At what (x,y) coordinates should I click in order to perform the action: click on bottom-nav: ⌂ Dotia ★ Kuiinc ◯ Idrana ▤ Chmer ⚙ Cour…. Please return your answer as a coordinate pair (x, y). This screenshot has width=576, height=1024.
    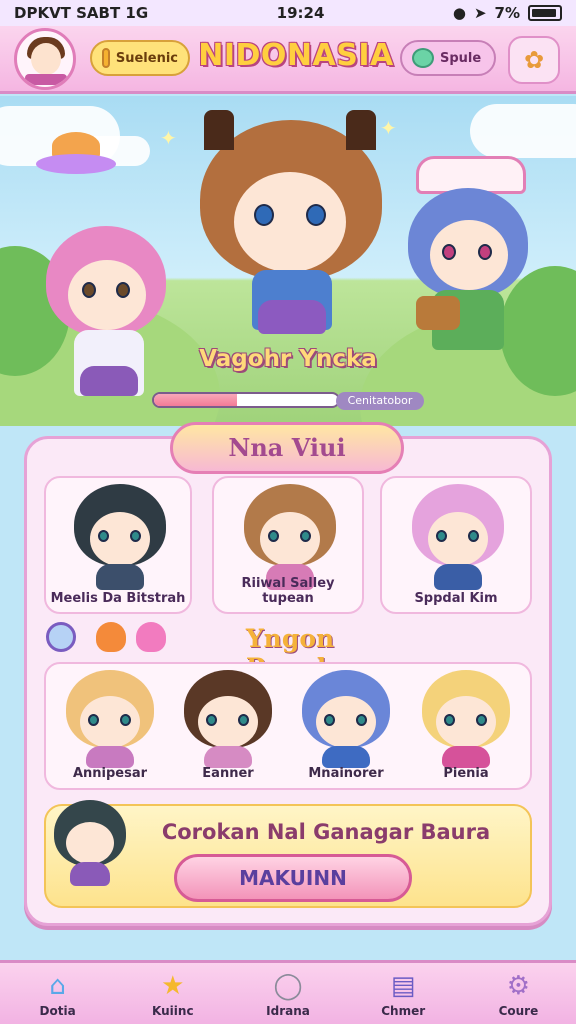
    Looking at the image, I should click on (288, 992).